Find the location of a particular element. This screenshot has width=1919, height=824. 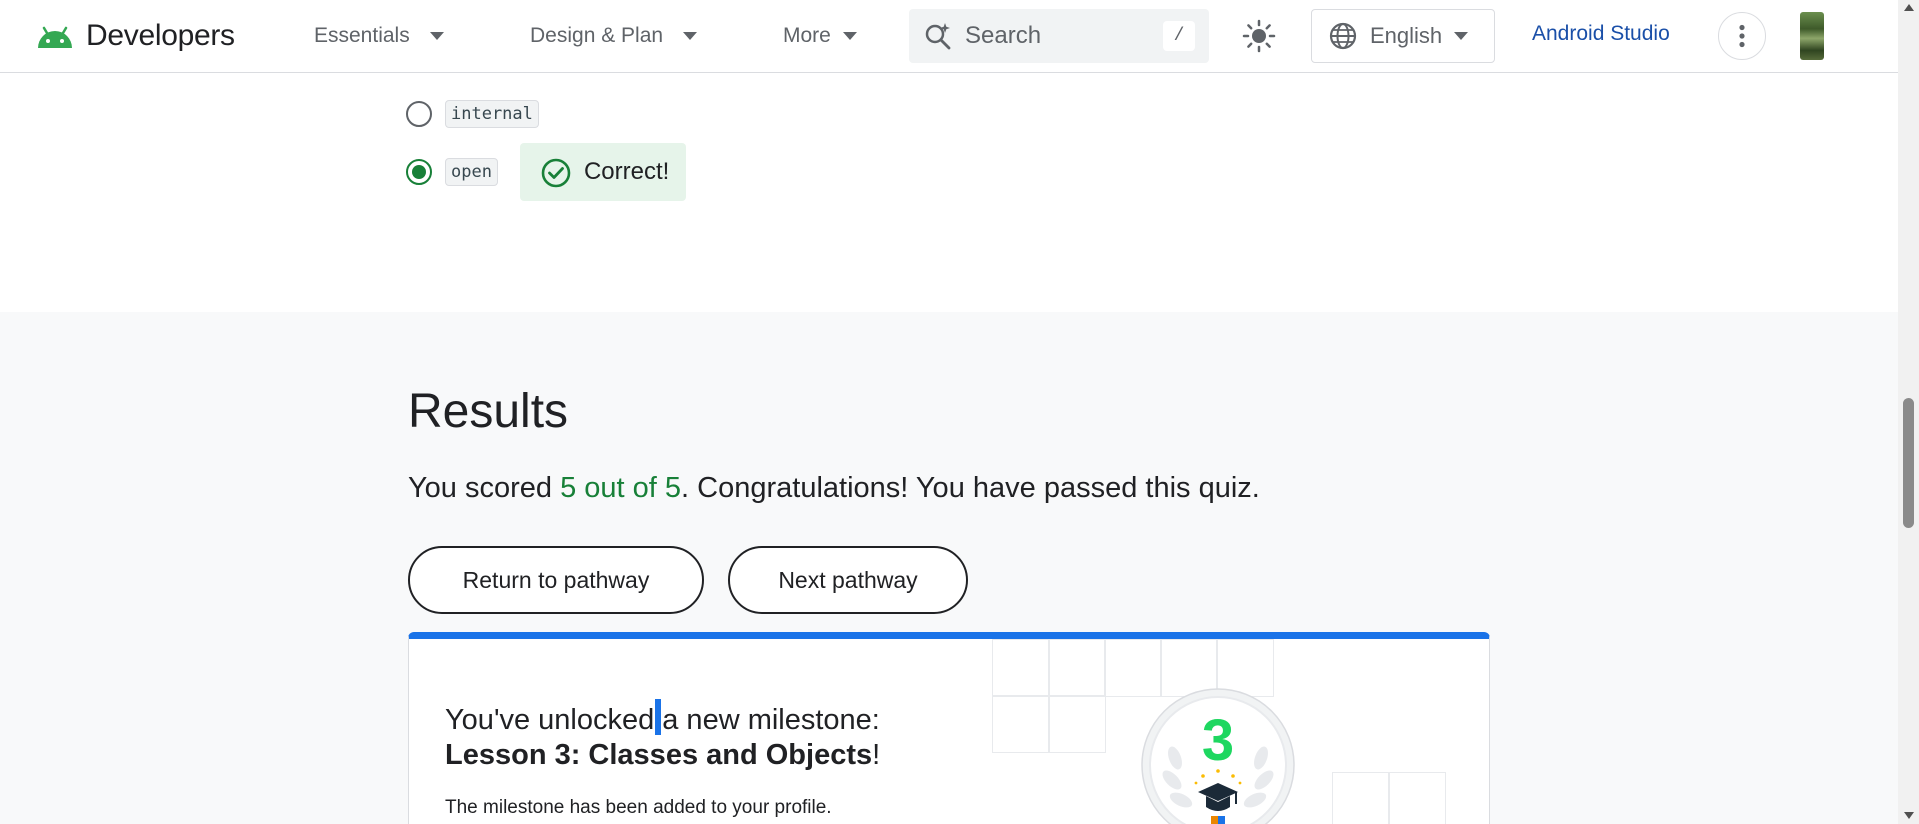

sun-icon is located at coordinates (1259, 36).